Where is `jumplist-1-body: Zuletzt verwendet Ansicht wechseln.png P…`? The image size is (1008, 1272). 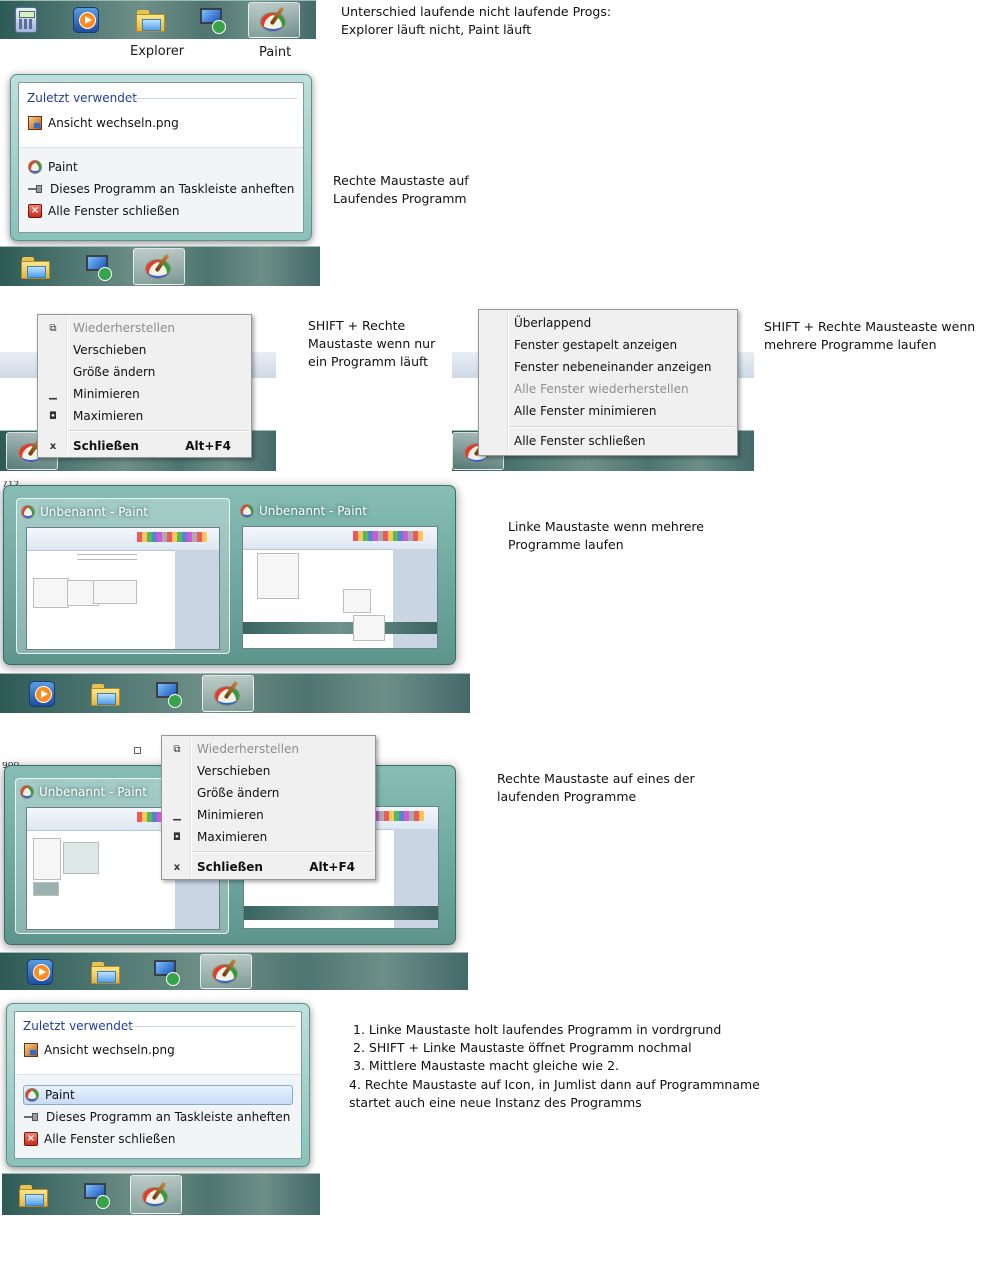
jumplist-1-body: Zuletzt verwendet Ansicht wechseln.png P… is located at coordinates (161, 157).